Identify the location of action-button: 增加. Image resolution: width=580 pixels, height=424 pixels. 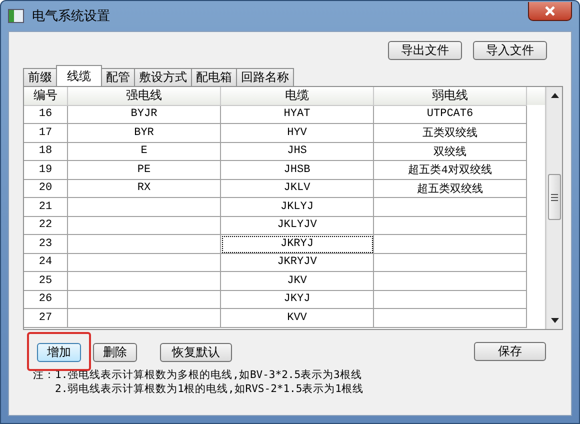
(59, 352).